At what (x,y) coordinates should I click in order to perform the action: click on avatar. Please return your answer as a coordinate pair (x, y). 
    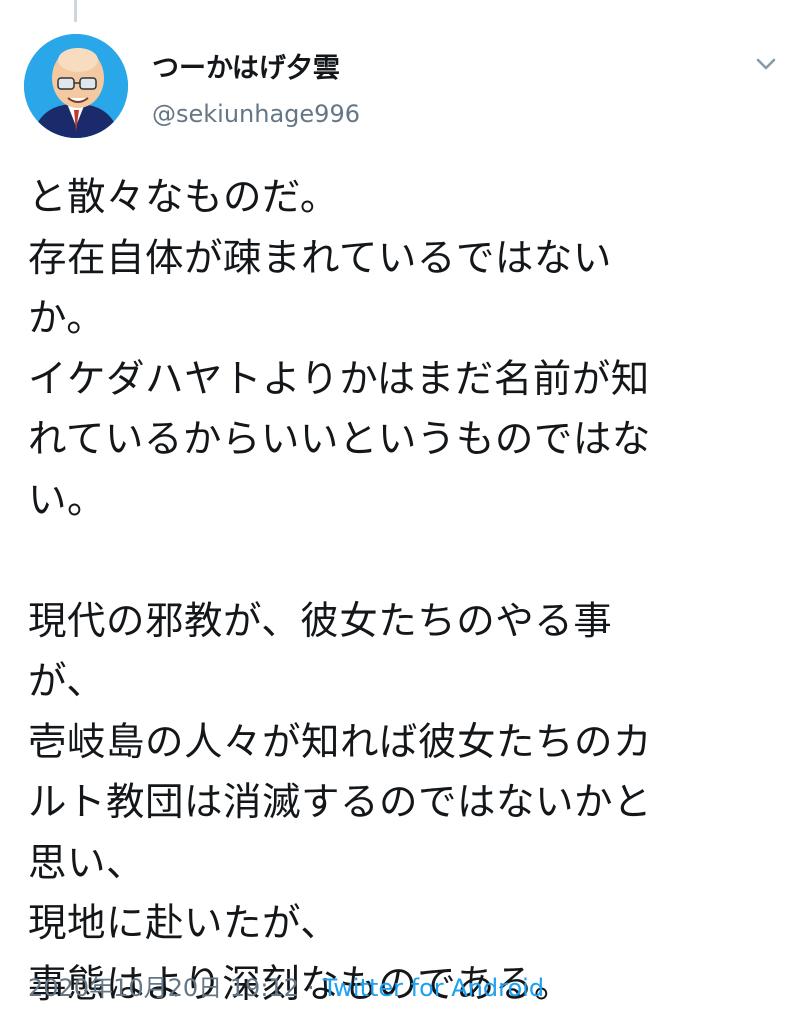
    Looking at the image, I should click on (76, 86).